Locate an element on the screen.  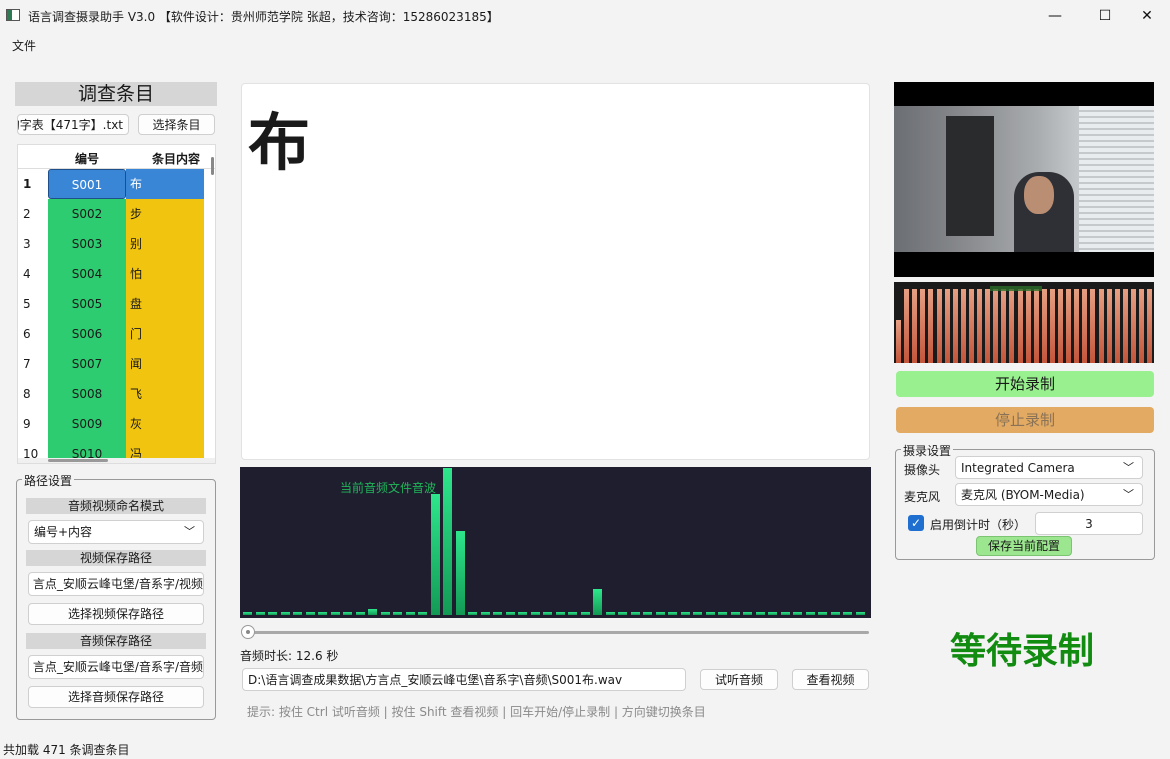
camera-select: Integrated Camera ﹀ is located at coordinates (1049, 467).